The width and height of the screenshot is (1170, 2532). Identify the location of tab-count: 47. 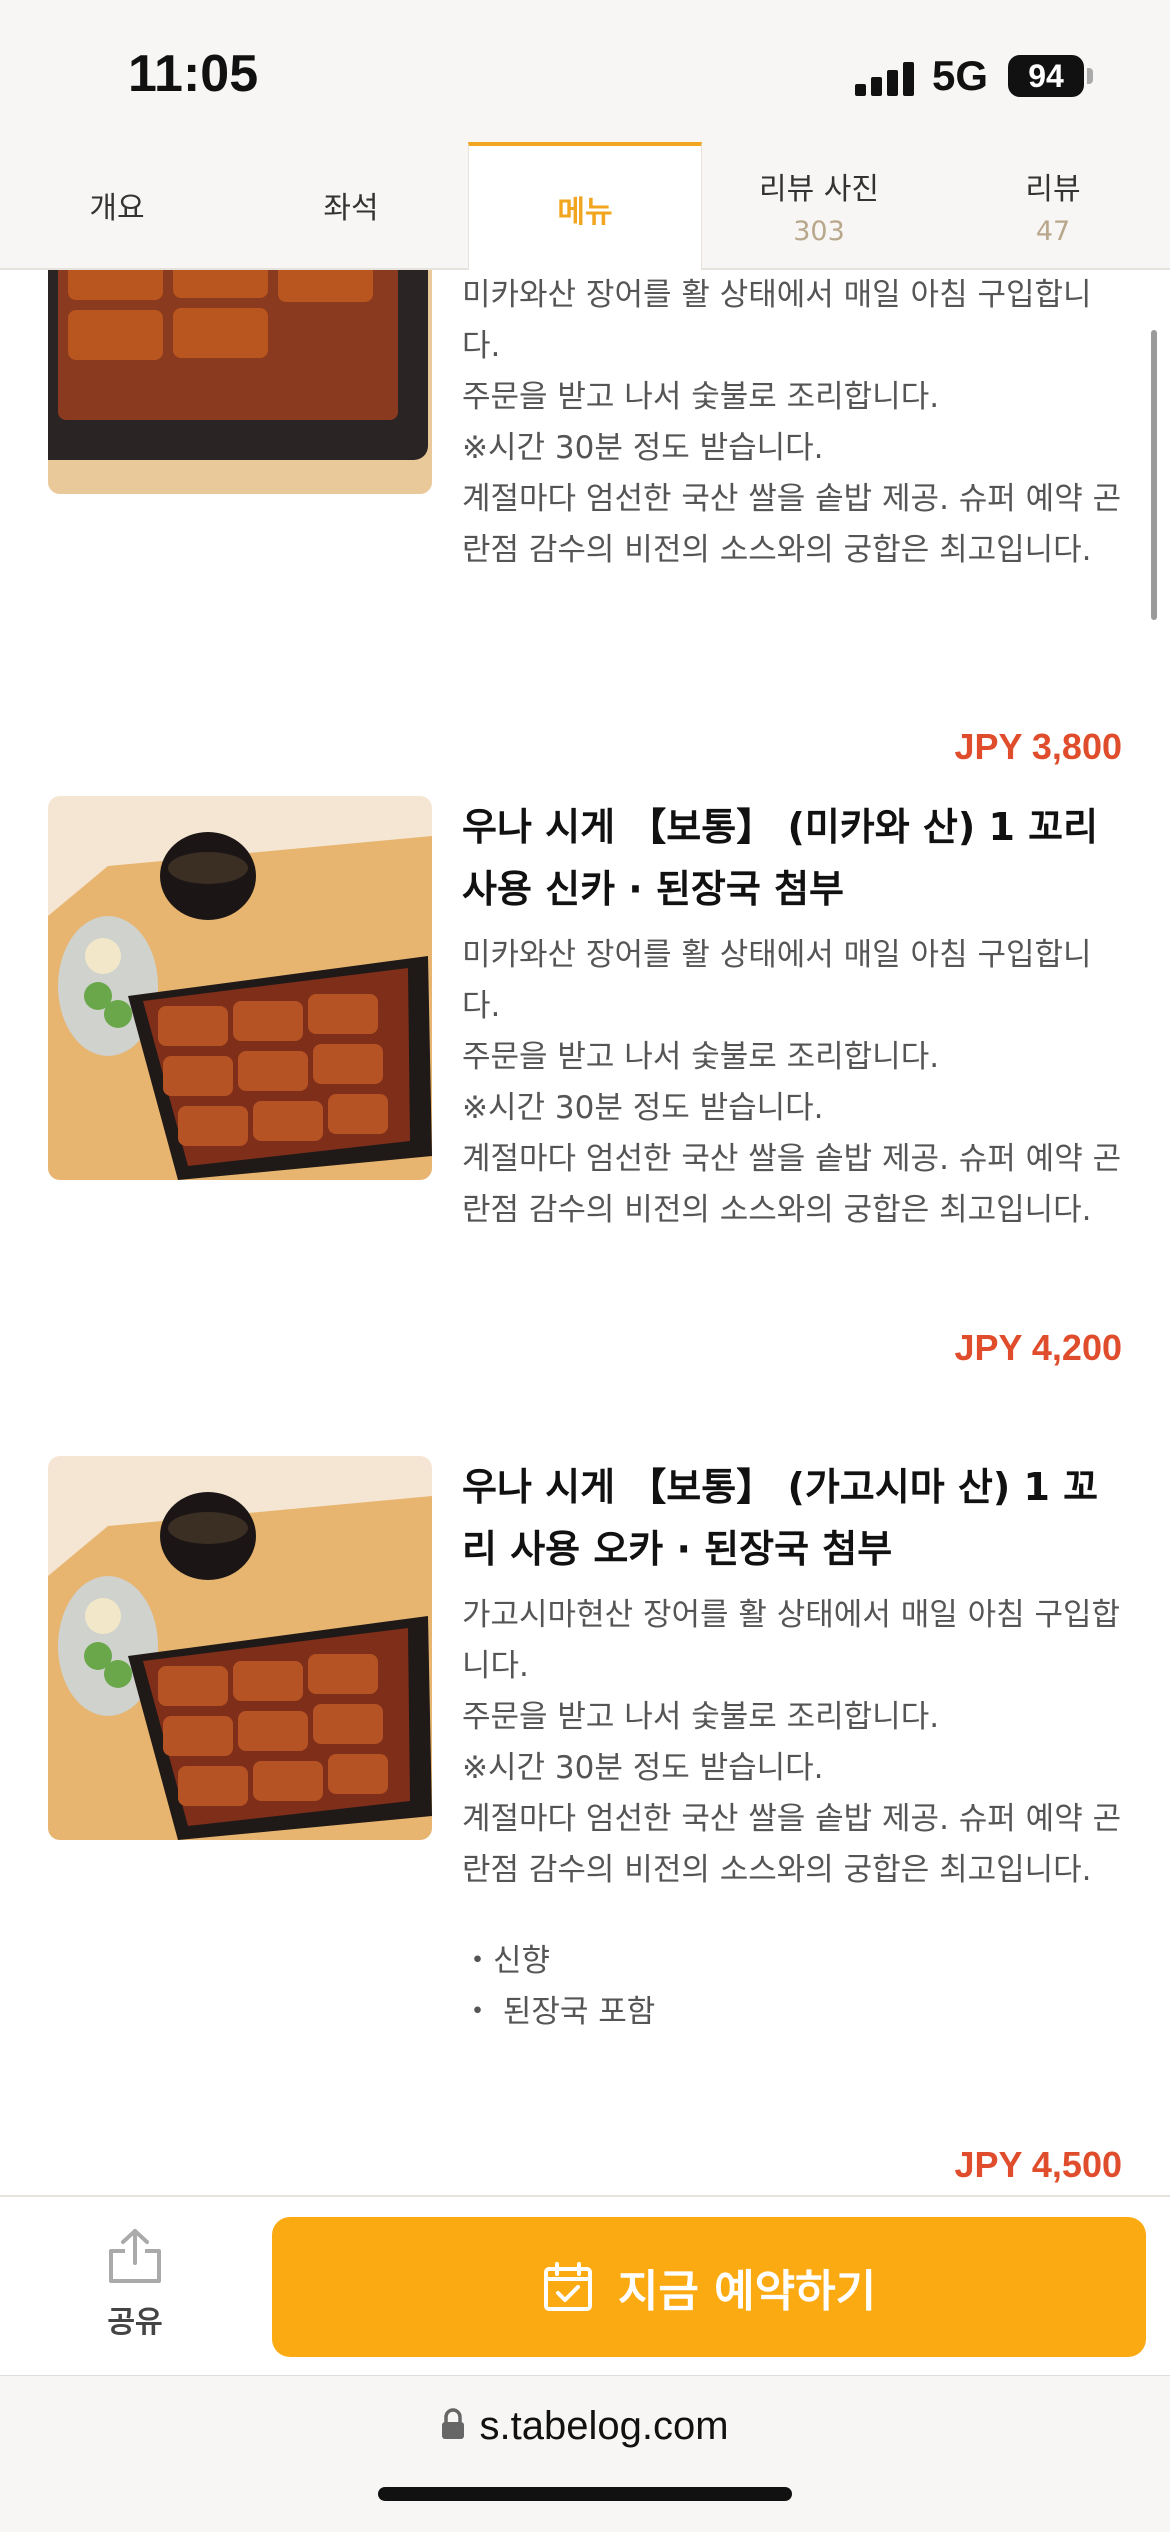
(1053, 231).